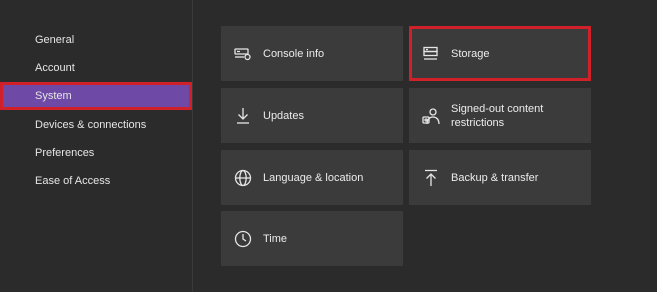 The height and width of the screenshot is (292, 657). Describe the element at coordinates (243, 178) in the screenshot. I see `globe-icon` at that location.